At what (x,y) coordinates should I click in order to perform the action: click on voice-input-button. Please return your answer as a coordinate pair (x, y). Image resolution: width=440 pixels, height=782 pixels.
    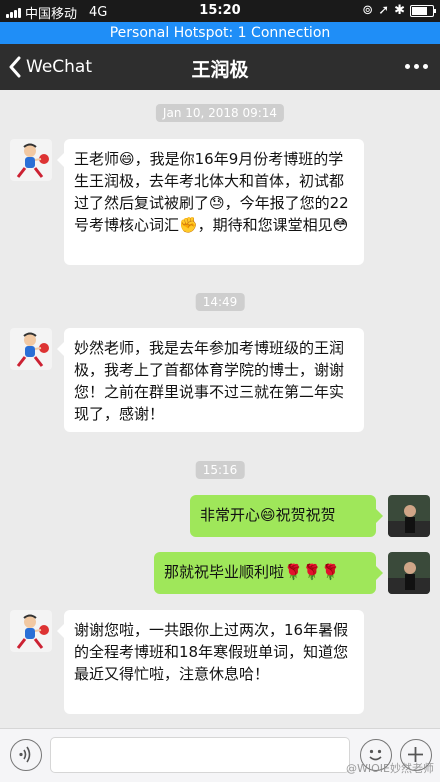
    Looking at the image, I should click on (26, 755).